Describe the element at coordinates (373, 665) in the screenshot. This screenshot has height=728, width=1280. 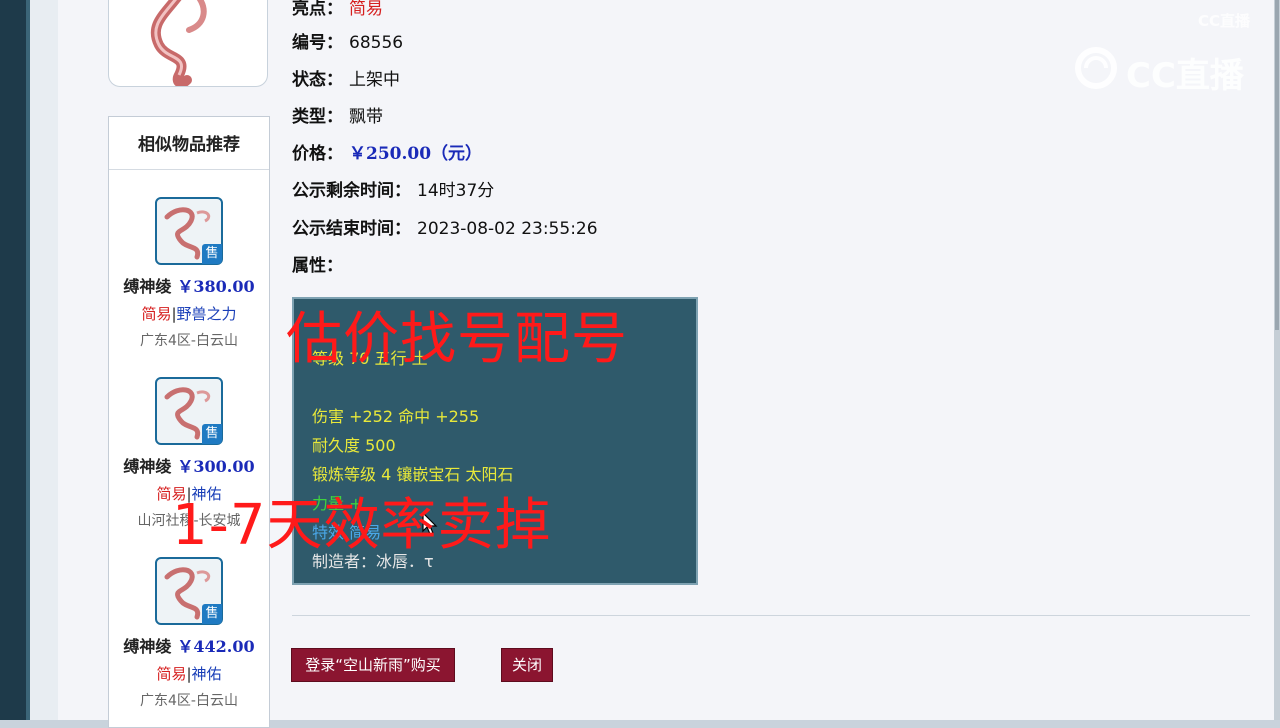
I see `login-buy-button: 登录“空山新雨”购买` at that location.